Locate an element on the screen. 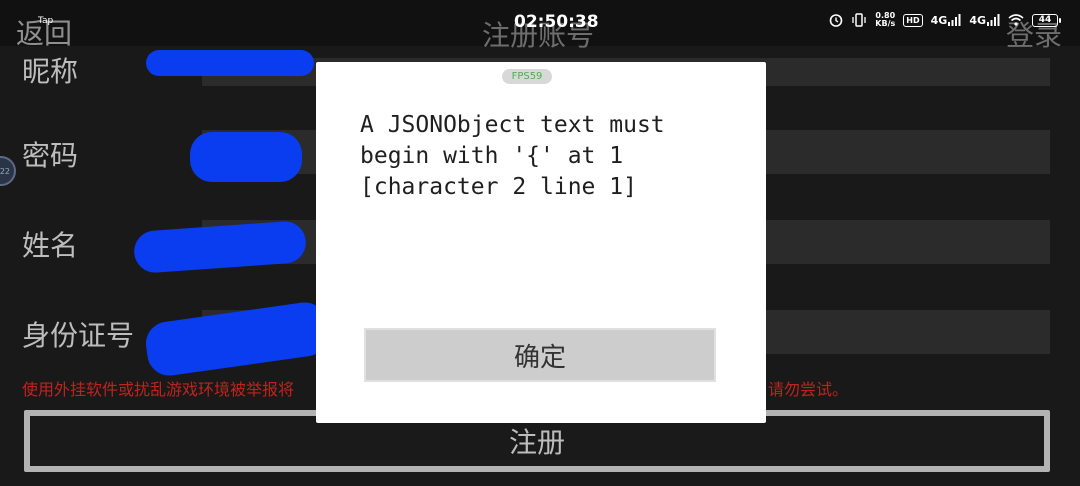 This screenshot has width=1080, height=486. wifi-icon is located at coordinates (1016, 20).